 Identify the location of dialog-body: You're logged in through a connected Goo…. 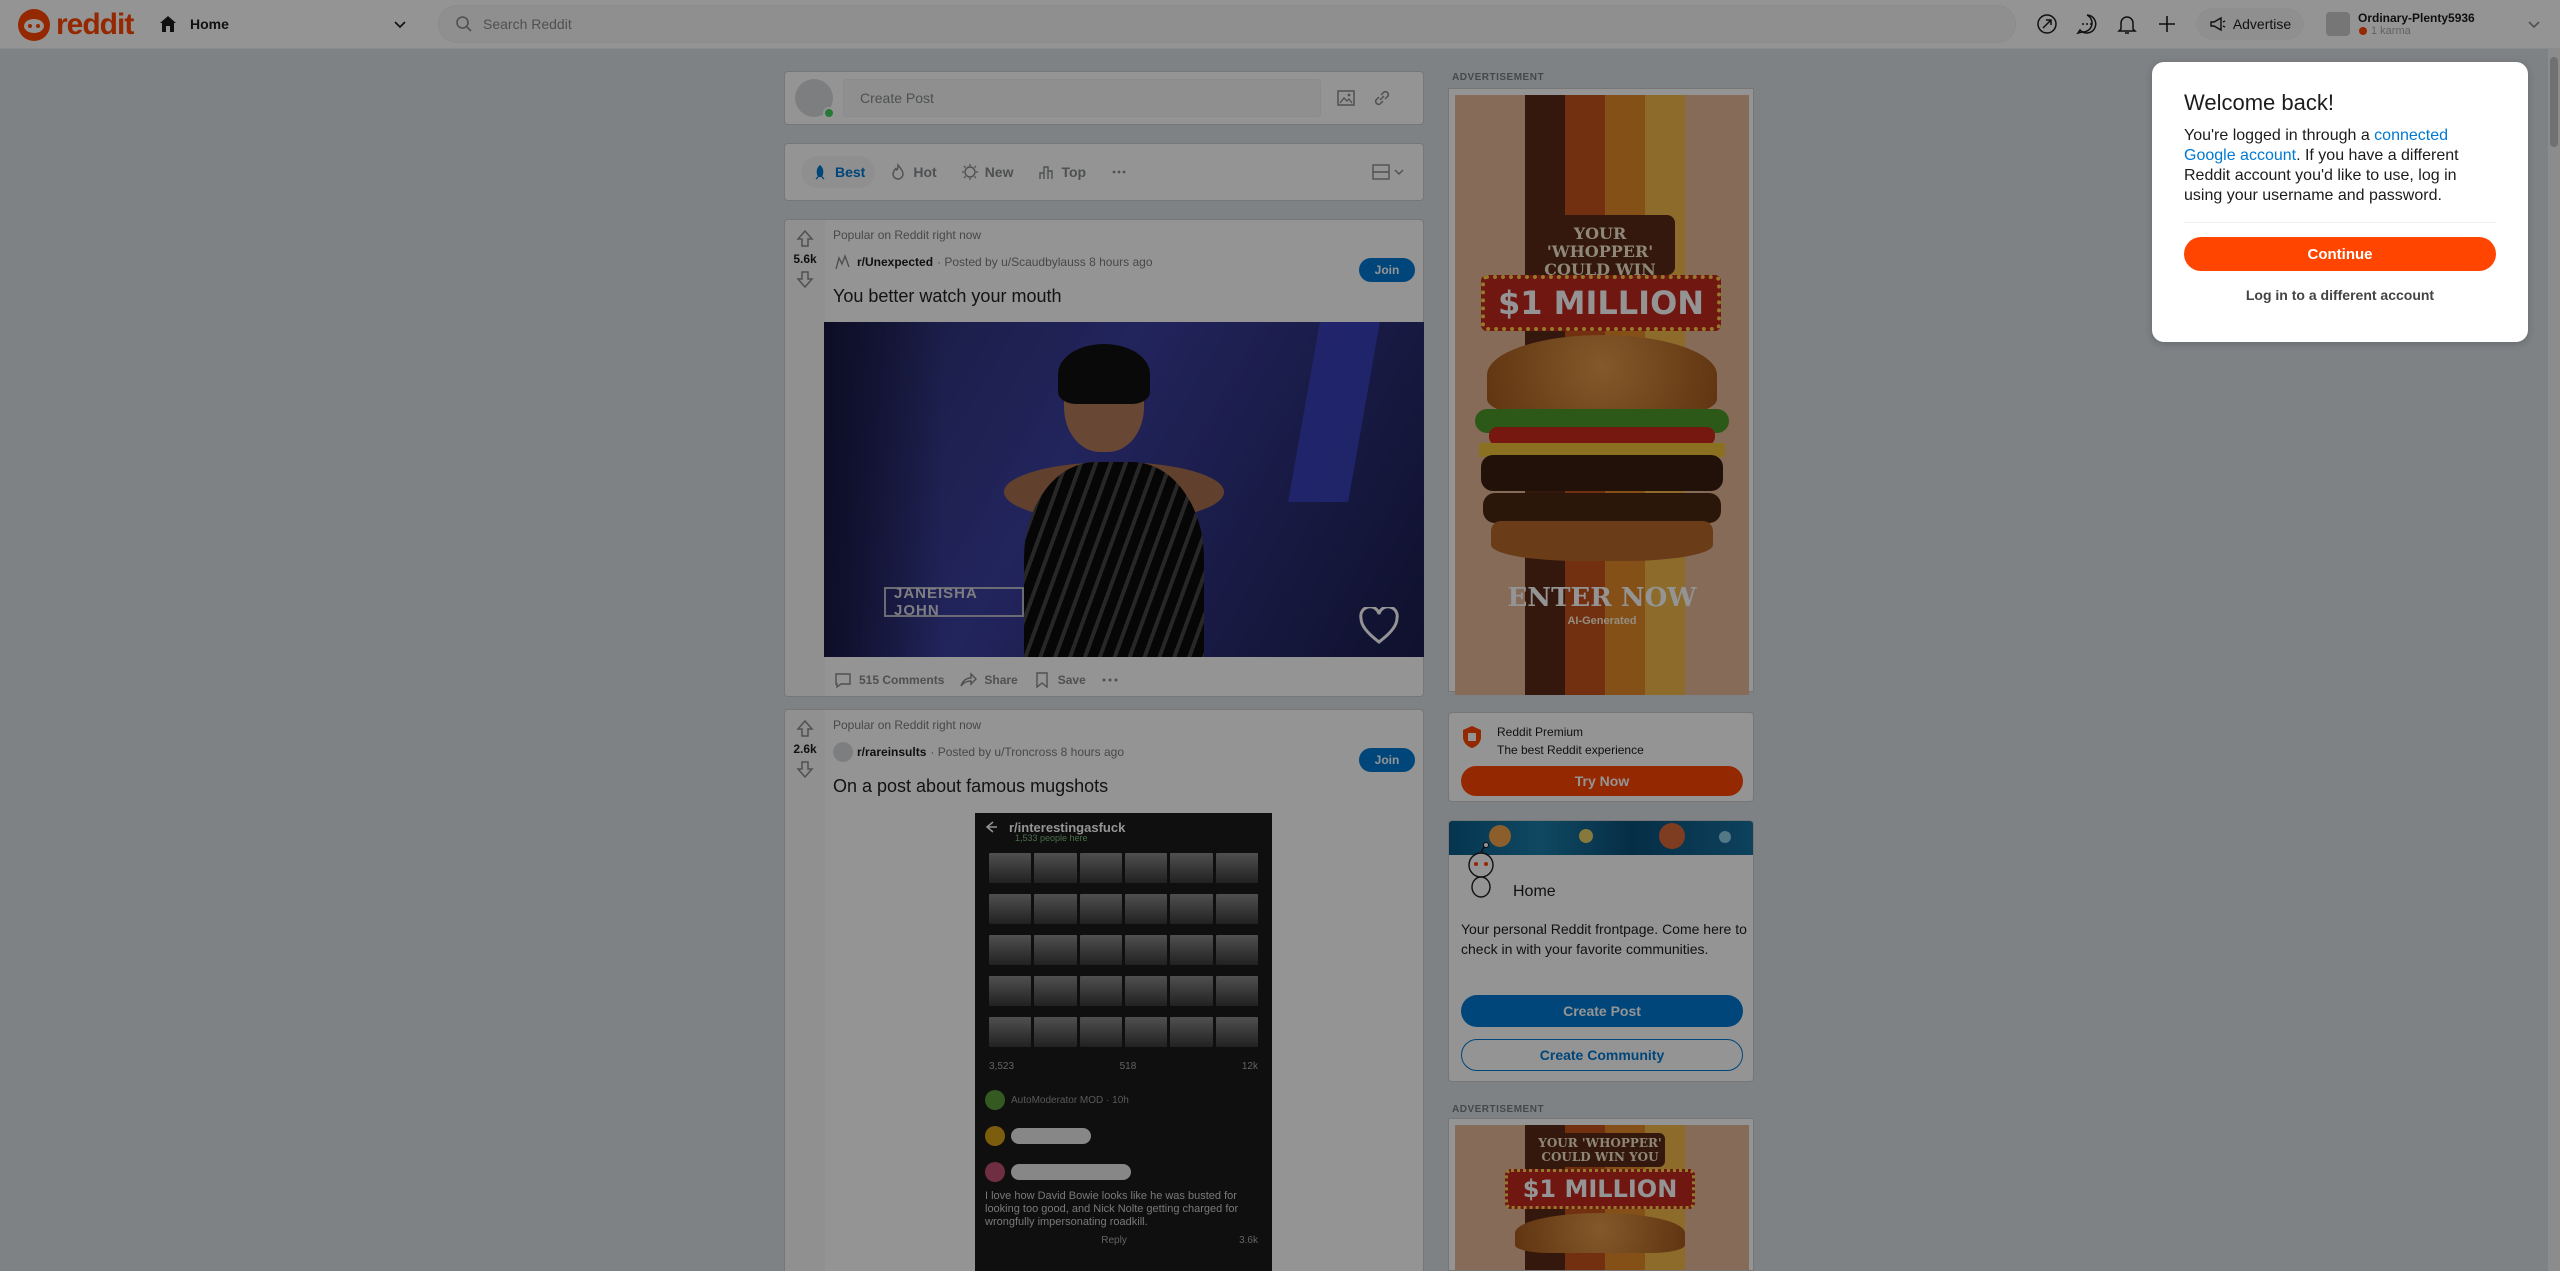
(2340, 166).